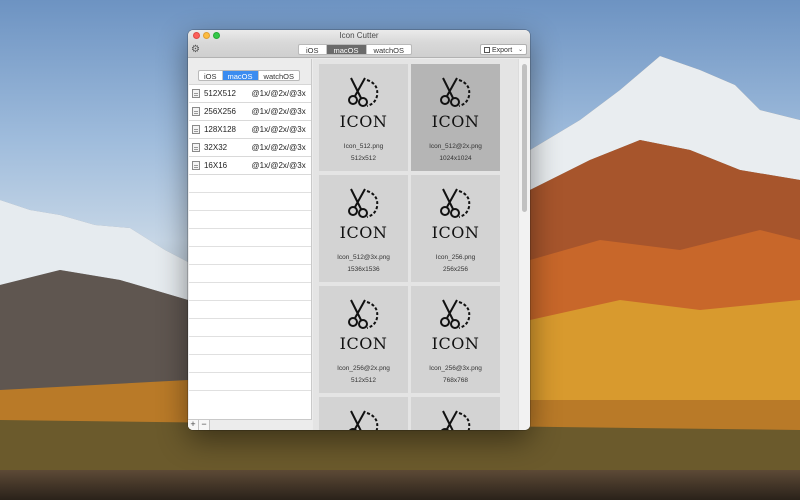 This screenshot has width=800, height=500. What do you see at coordinates (204, 425) in the screenshot?
I see `remove-size-button: −` at bounding box center [204, 425].